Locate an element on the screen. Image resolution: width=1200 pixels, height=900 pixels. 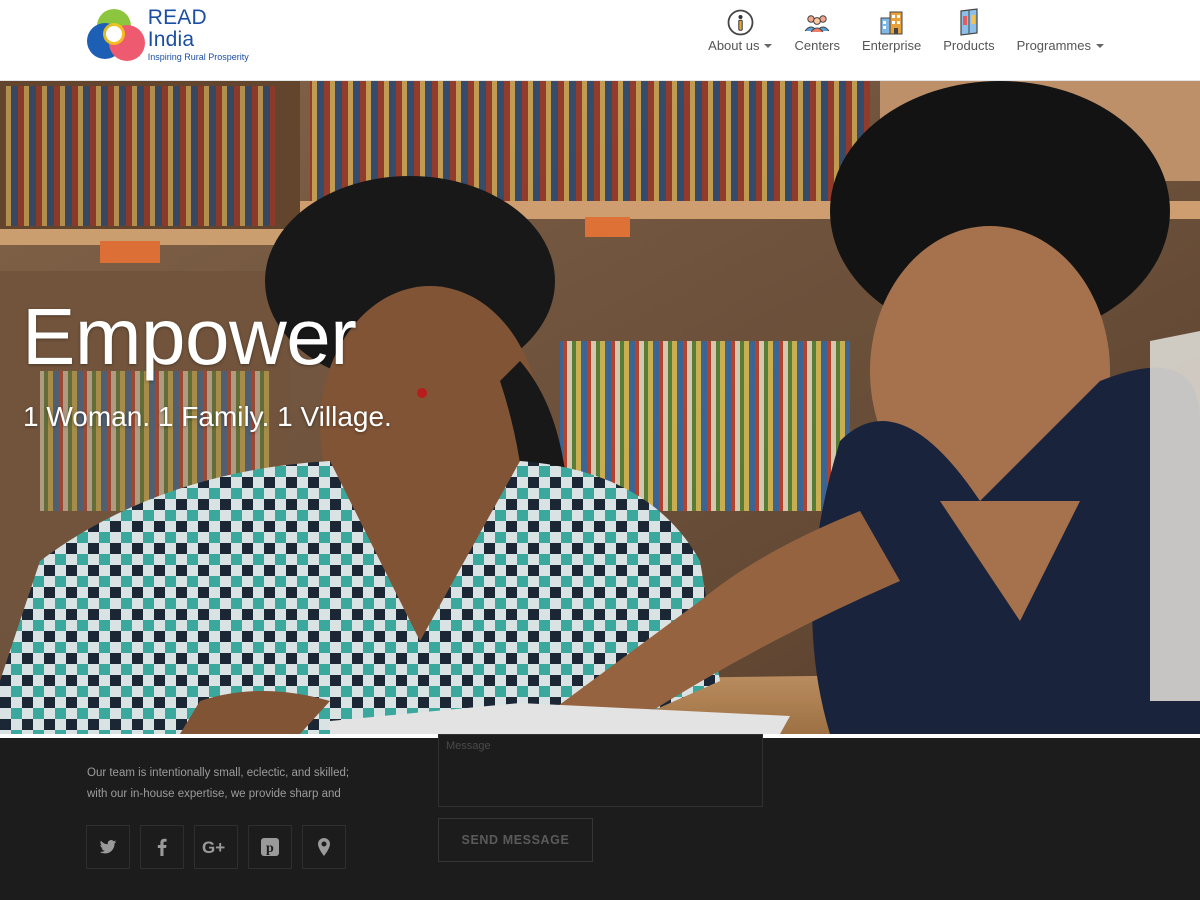
google-plus-icon: G+ is located at coordinates (213, 847).